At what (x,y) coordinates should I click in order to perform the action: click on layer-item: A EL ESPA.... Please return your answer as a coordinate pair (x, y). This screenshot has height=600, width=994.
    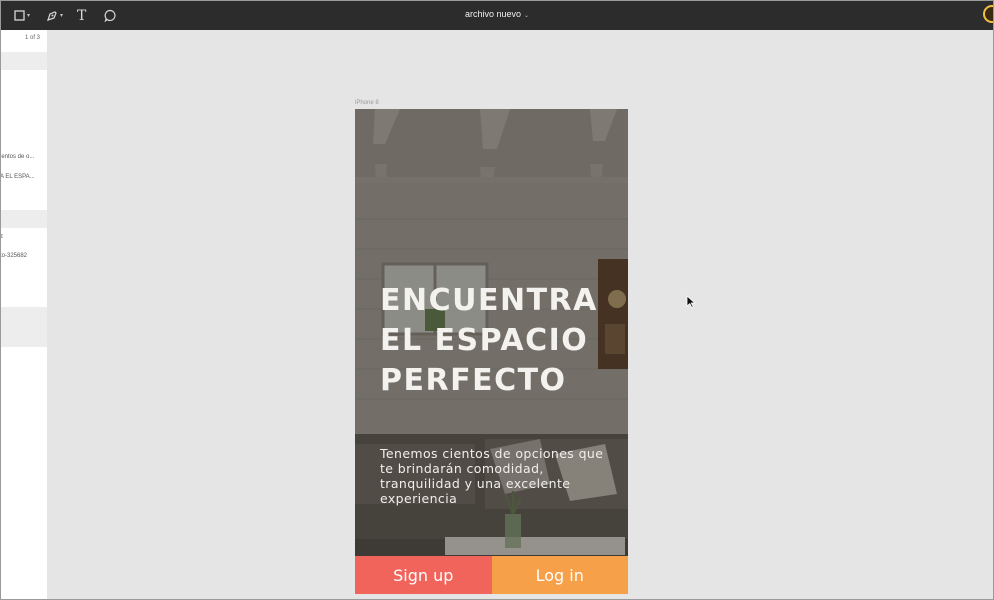
    Looking at the image, I should click on (17, 177).